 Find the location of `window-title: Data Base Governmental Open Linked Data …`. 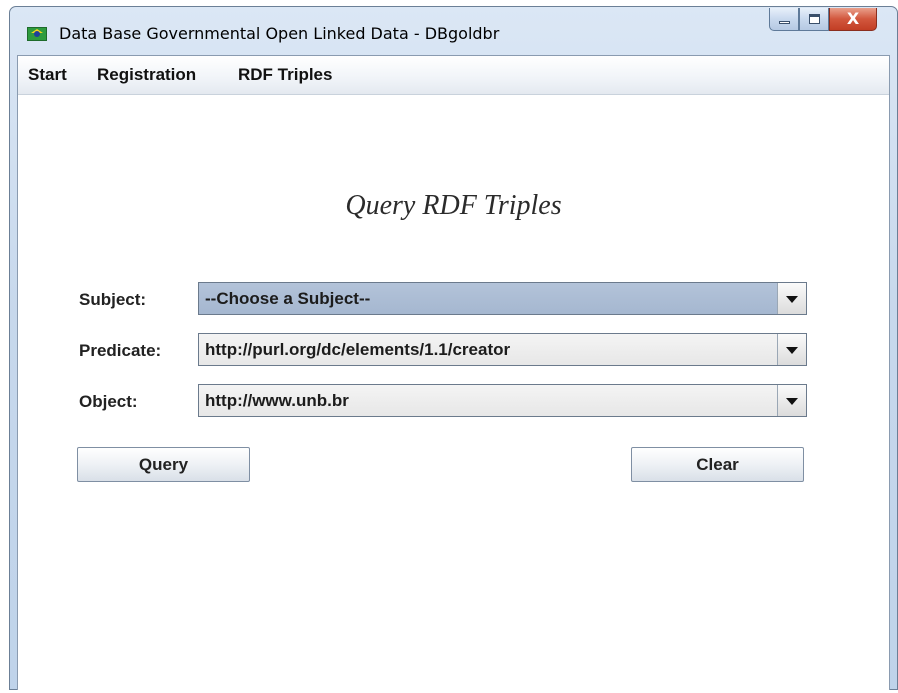

window-title: Data Base Governmental Open Linked Data … is located at coordinates (279, 33).